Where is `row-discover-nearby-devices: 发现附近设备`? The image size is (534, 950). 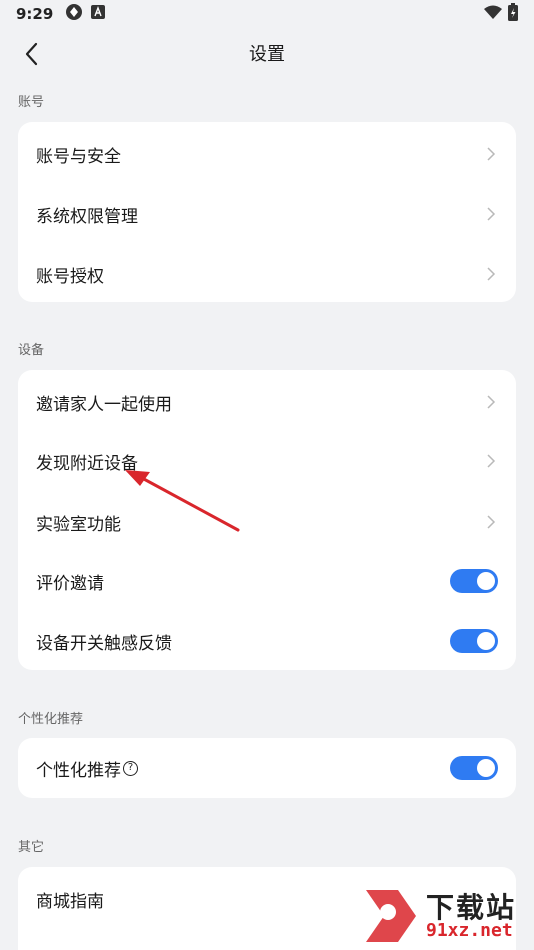 row-discover-nearby-devices: 发现附近设备 is located at coordinates (267, 461).